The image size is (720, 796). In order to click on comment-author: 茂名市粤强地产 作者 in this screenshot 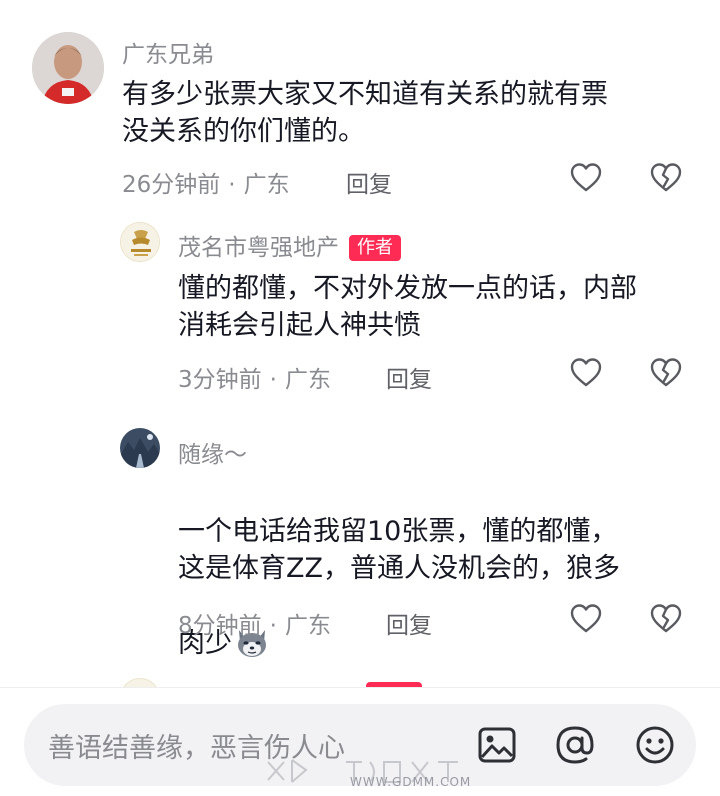, I will do `click(289, 245)`.